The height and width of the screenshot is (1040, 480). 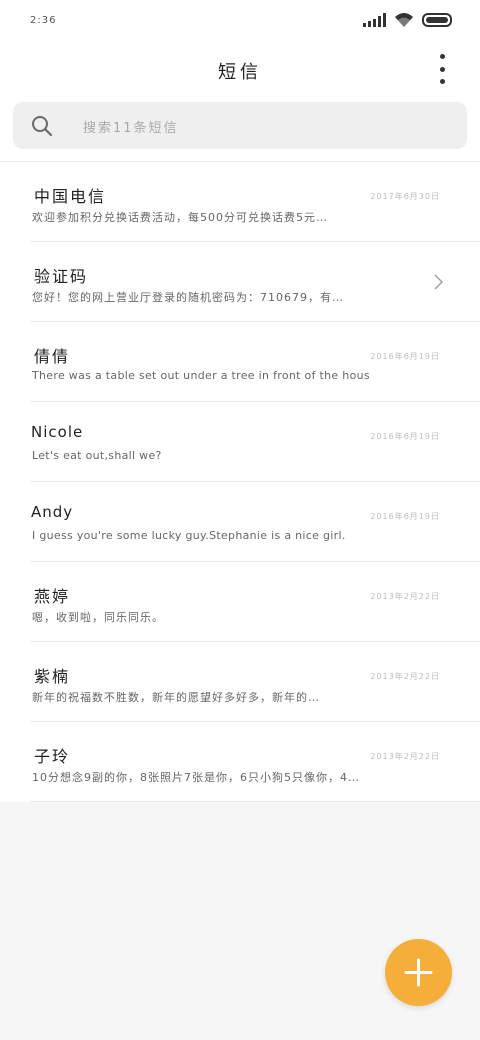 What do you see at coordinates (52, 356) in the screenshot?
I see `contact-name: 倩倩` at bounding box center [52, 356].